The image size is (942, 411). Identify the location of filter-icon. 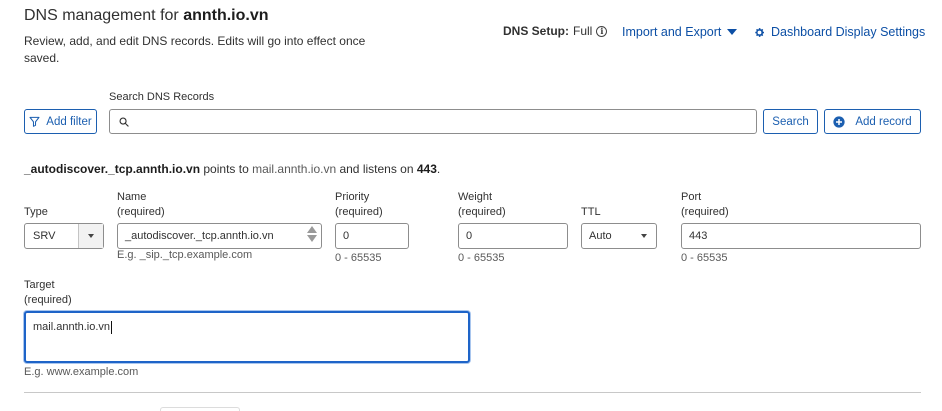
(34, 121).